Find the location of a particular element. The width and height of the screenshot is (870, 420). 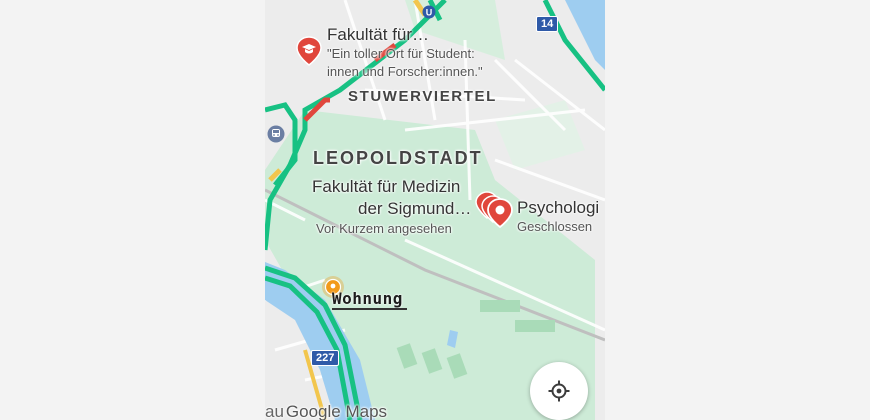

logo-text: Google Maps is located at coordinates (336, 411).